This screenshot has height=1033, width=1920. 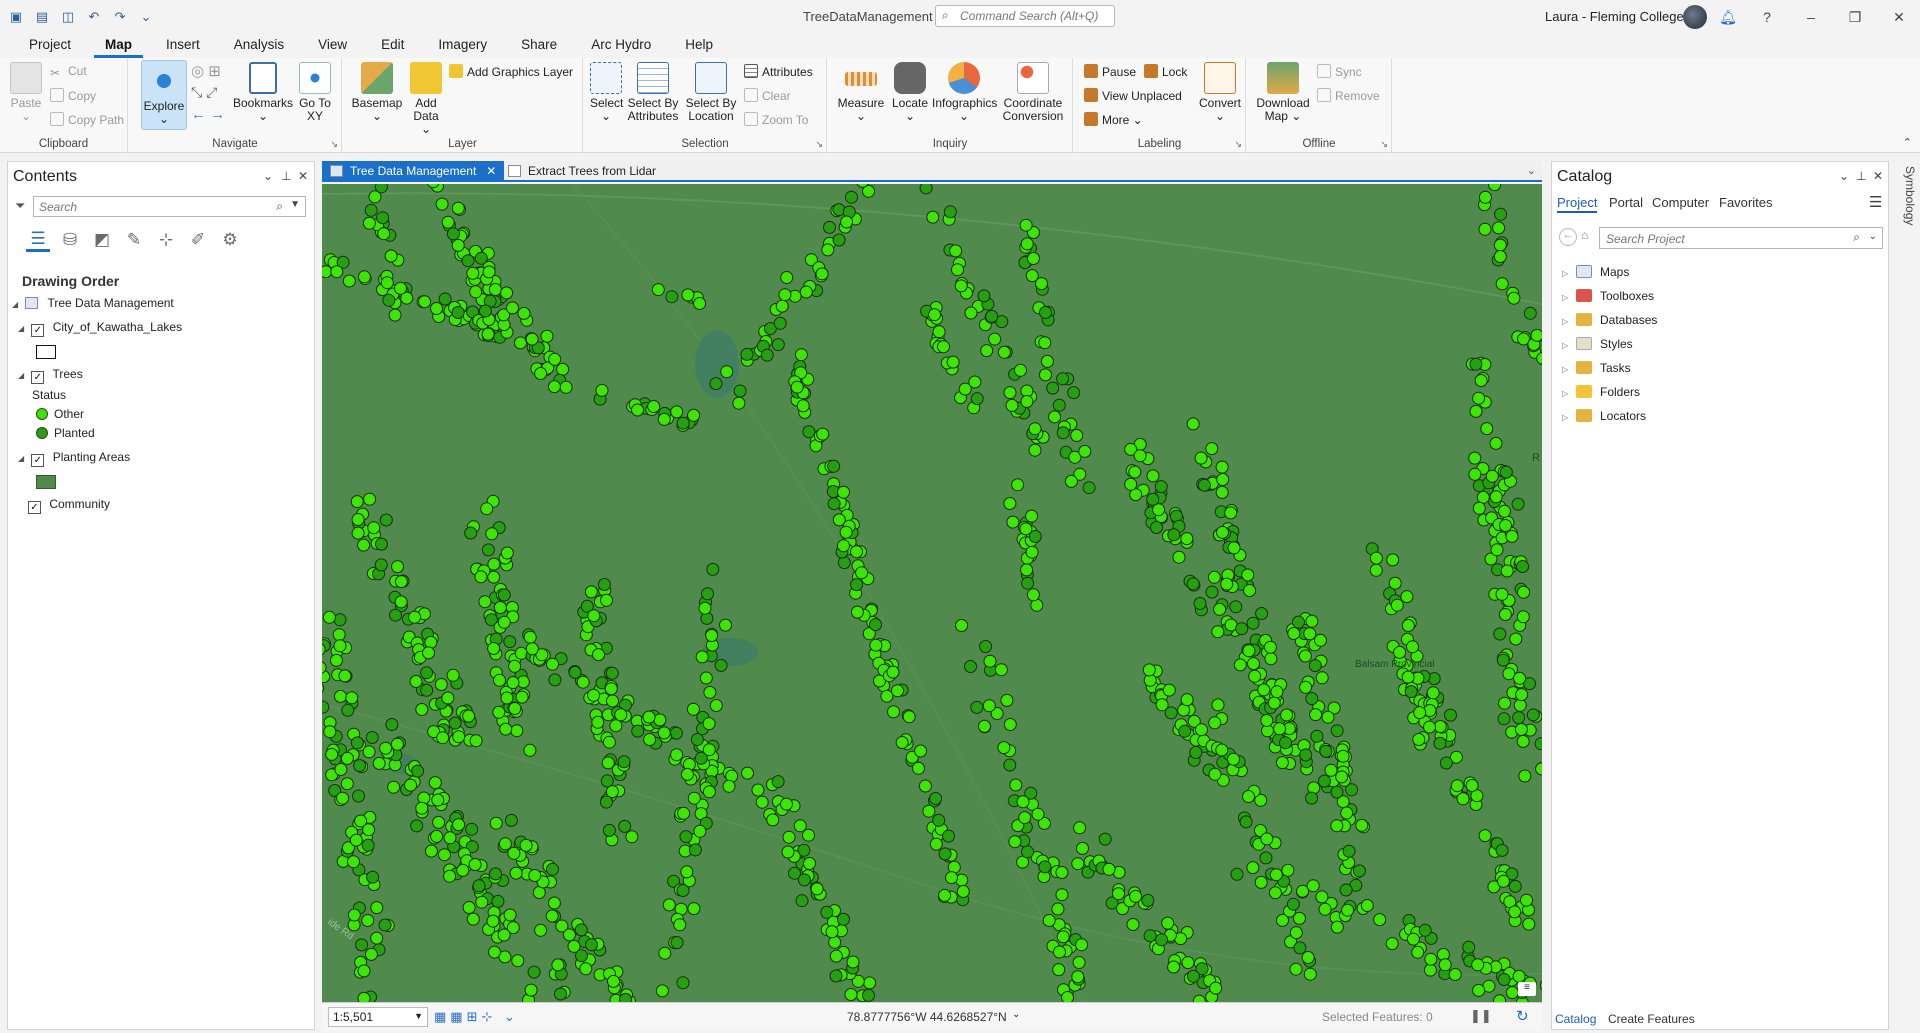 I want to click on catalog-item-folders: ▷ Folders, so click(x=1601, y=392).